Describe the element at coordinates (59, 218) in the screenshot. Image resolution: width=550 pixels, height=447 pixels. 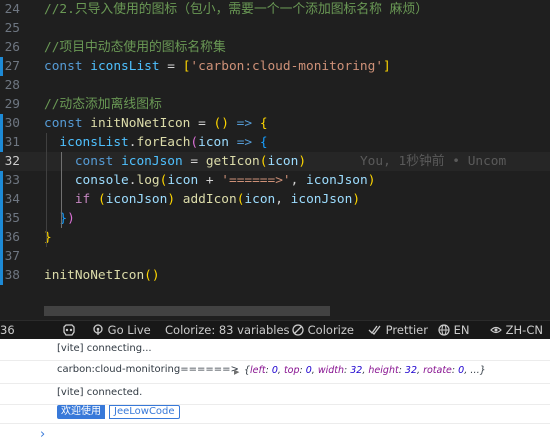
I see `code-text: })` at that location.